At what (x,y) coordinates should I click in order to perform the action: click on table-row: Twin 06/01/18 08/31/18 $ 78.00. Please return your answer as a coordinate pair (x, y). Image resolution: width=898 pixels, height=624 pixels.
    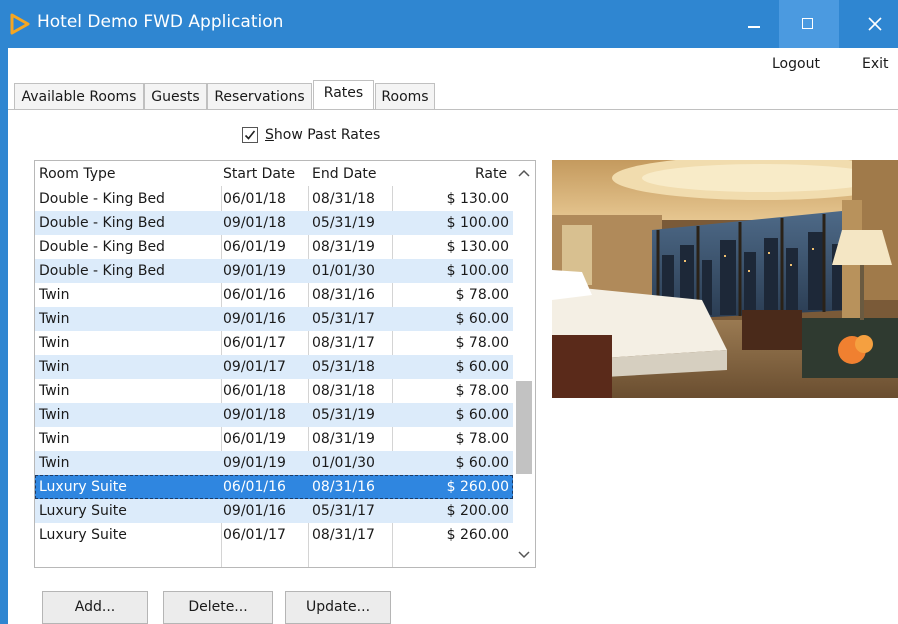
    Looking at the image, I should click on (274, 391).